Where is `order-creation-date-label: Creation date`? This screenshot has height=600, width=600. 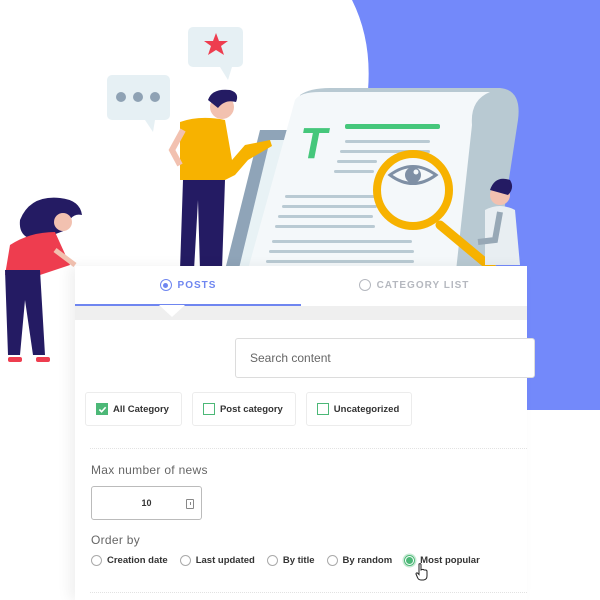
order-creation-date-label: Creation date is located at coordinates (137, 560).